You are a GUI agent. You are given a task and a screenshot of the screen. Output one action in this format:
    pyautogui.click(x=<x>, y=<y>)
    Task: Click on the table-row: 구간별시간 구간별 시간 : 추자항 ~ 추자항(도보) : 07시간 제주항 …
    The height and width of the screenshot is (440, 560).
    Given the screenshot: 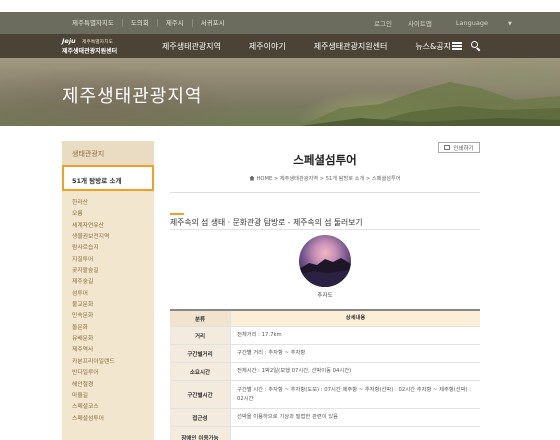 What is the action you would take?
    pyautogui.click(x=325, y=395)
    